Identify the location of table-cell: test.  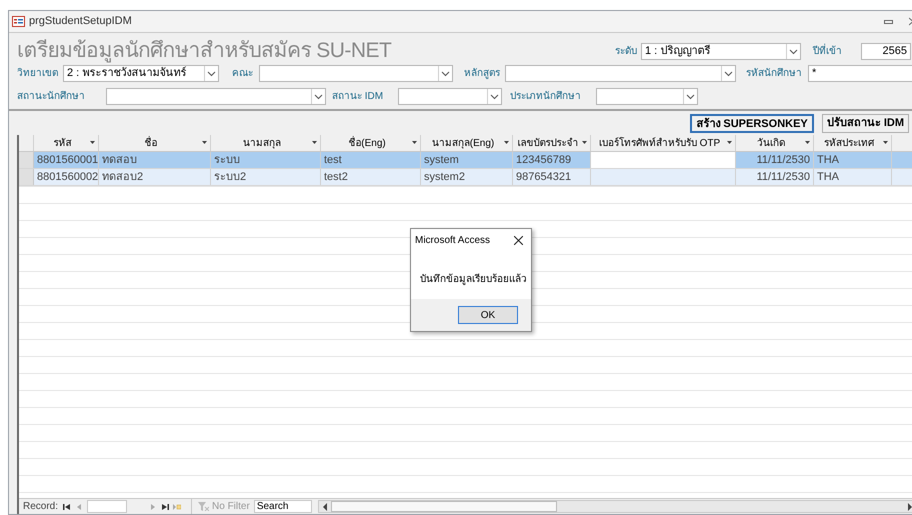
(371, 160).